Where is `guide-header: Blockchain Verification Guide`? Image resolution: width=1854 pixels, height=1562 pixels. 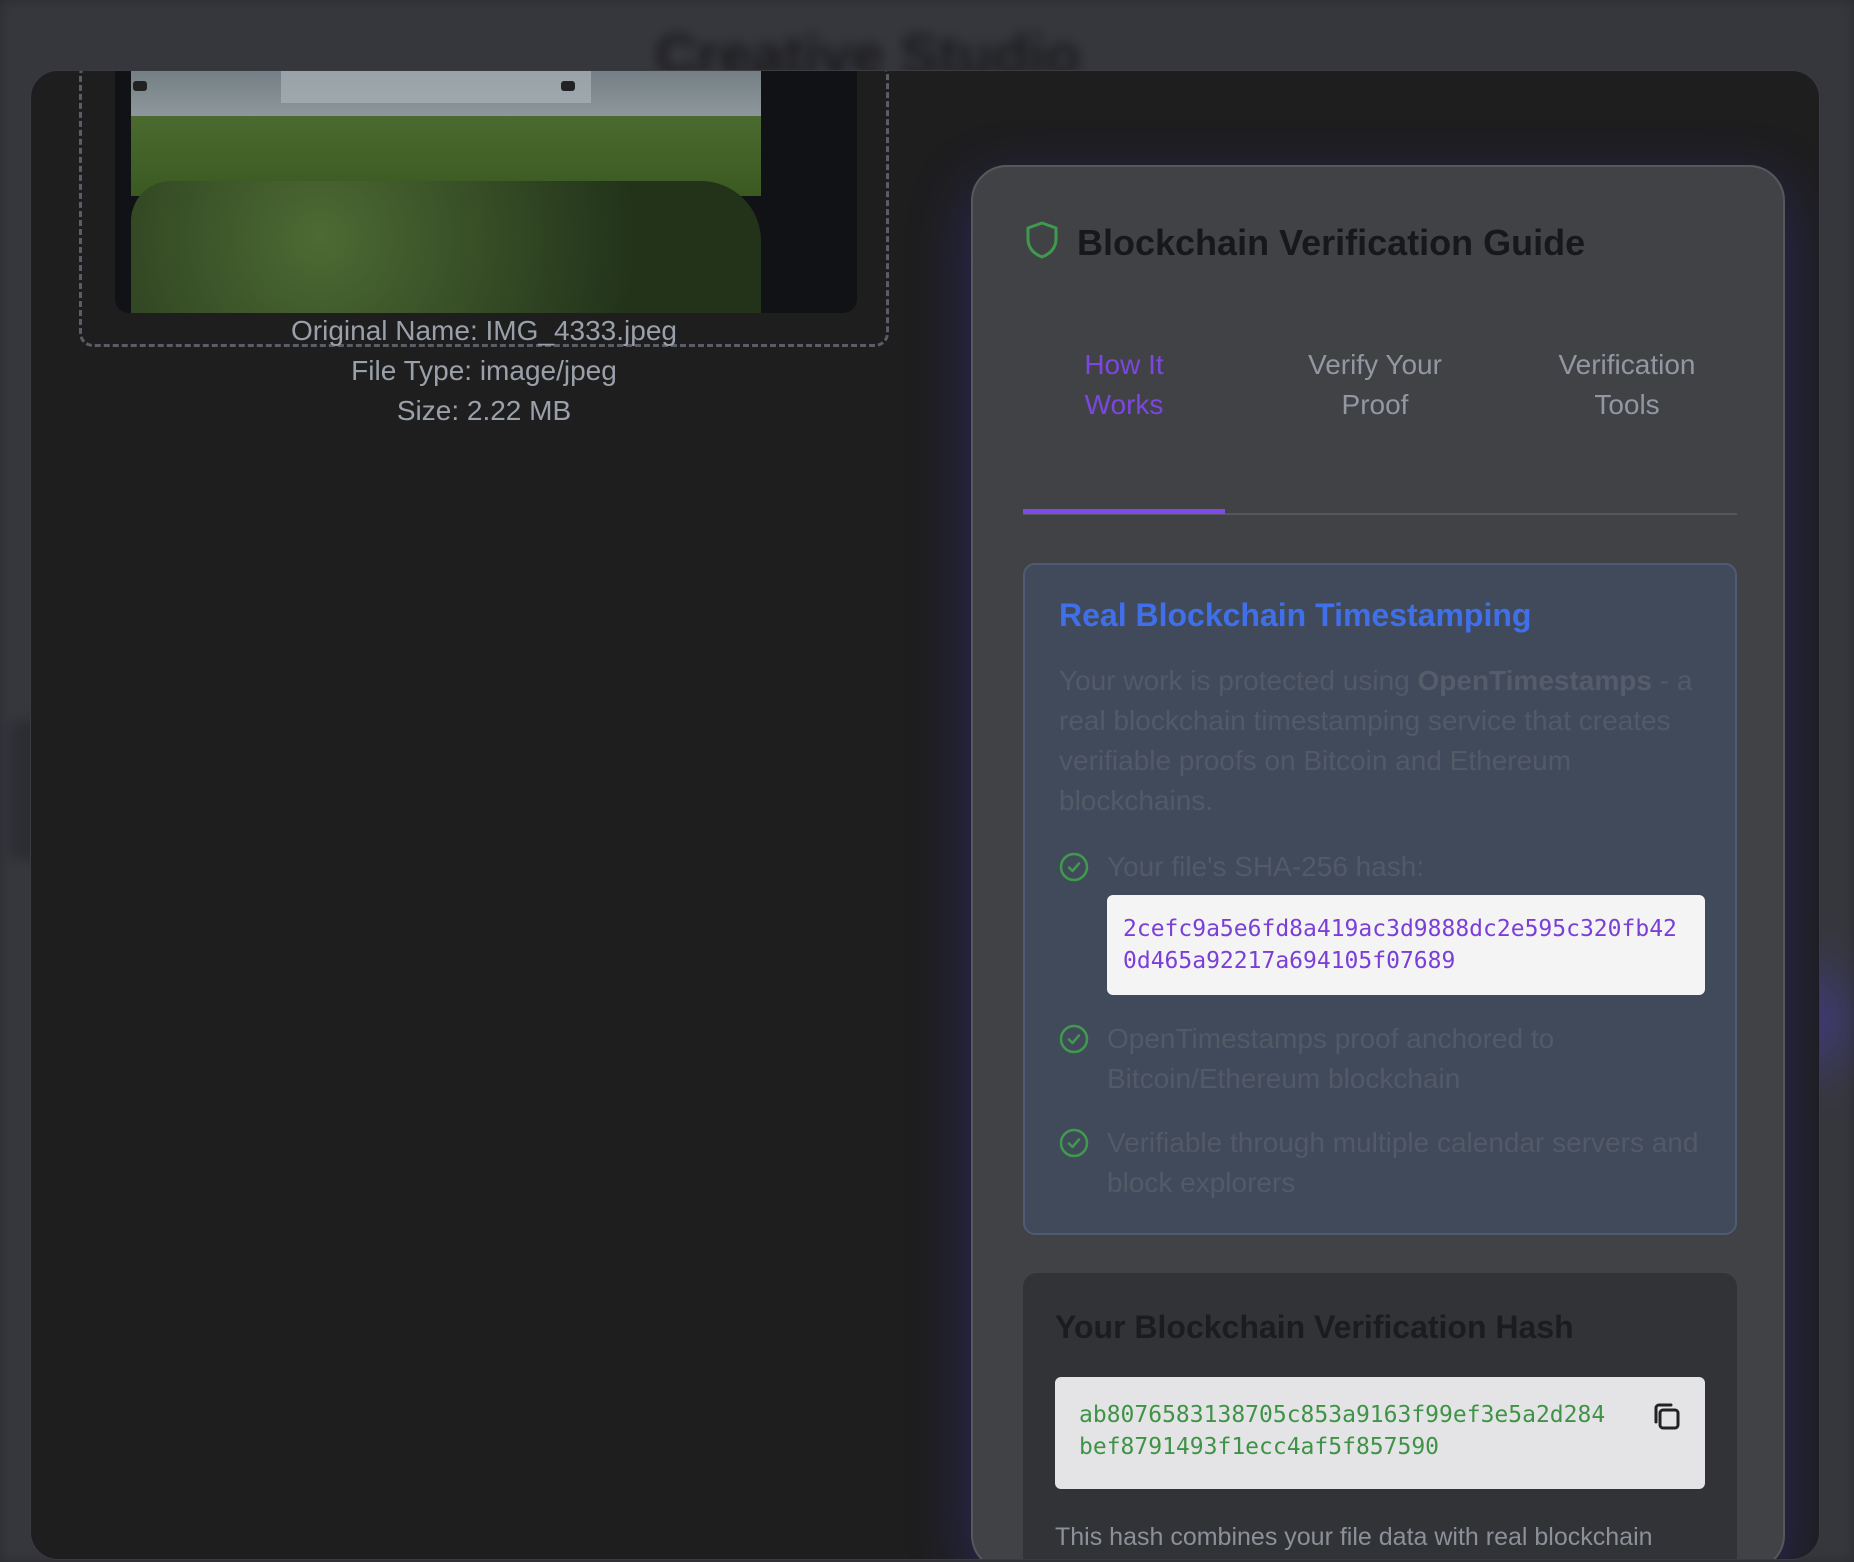
guide-header: Blockchain Verification Guide is located at coordinates (1305, 242).